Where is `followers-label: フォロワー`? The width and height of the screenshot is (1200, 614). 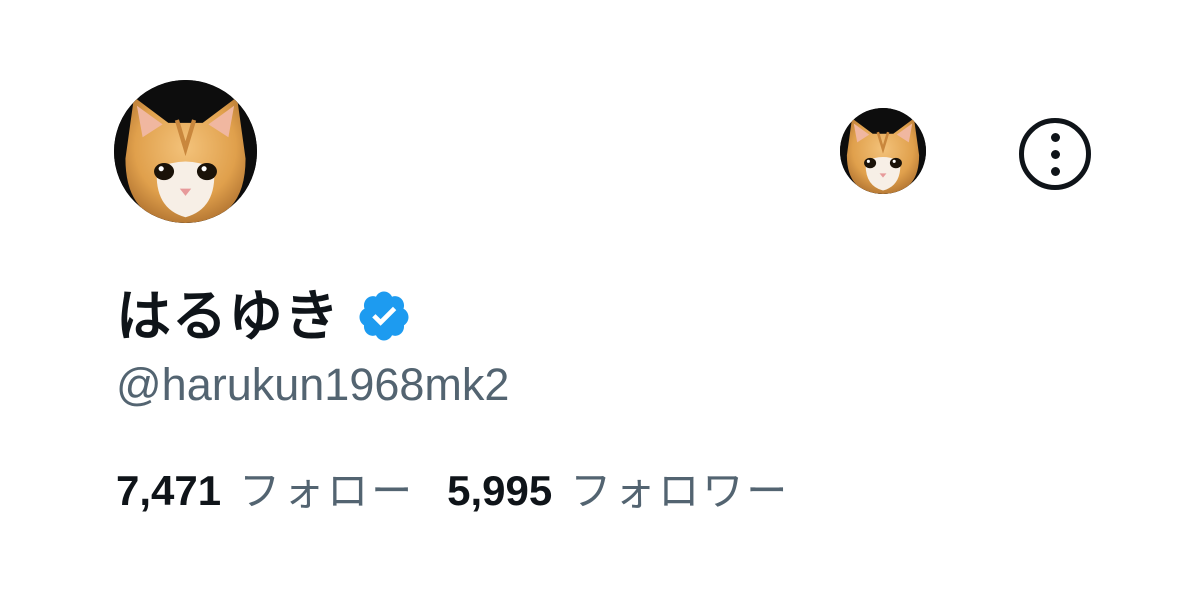 followers-label: フォロワー is located at coordinates (680, 491).